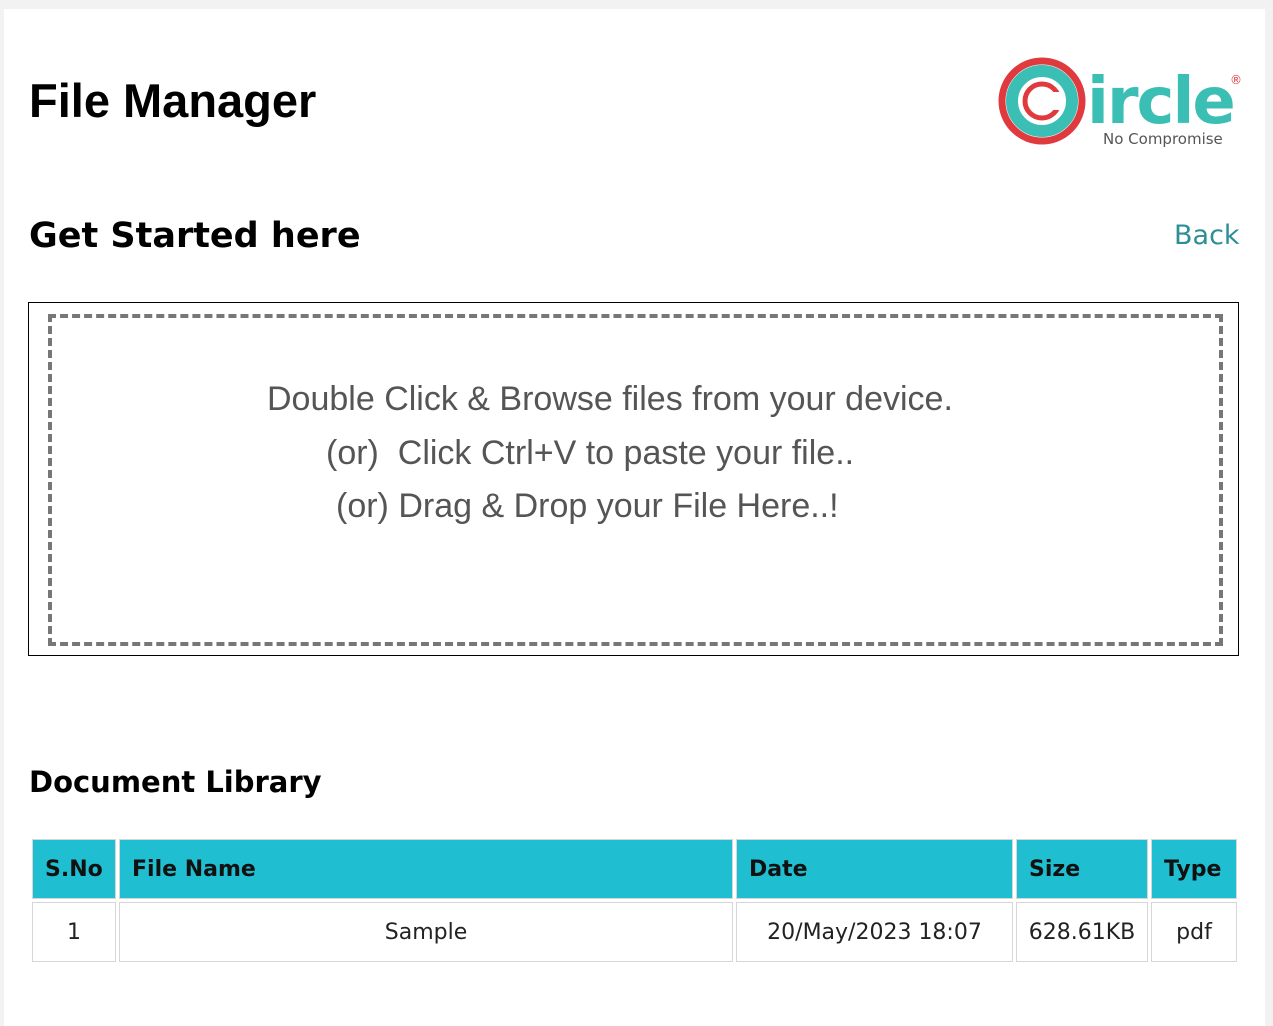  What do you see at coordinates (1207, 236) in the screenshot?
I see `back-link: Back` at bounding box center [1207, 236].